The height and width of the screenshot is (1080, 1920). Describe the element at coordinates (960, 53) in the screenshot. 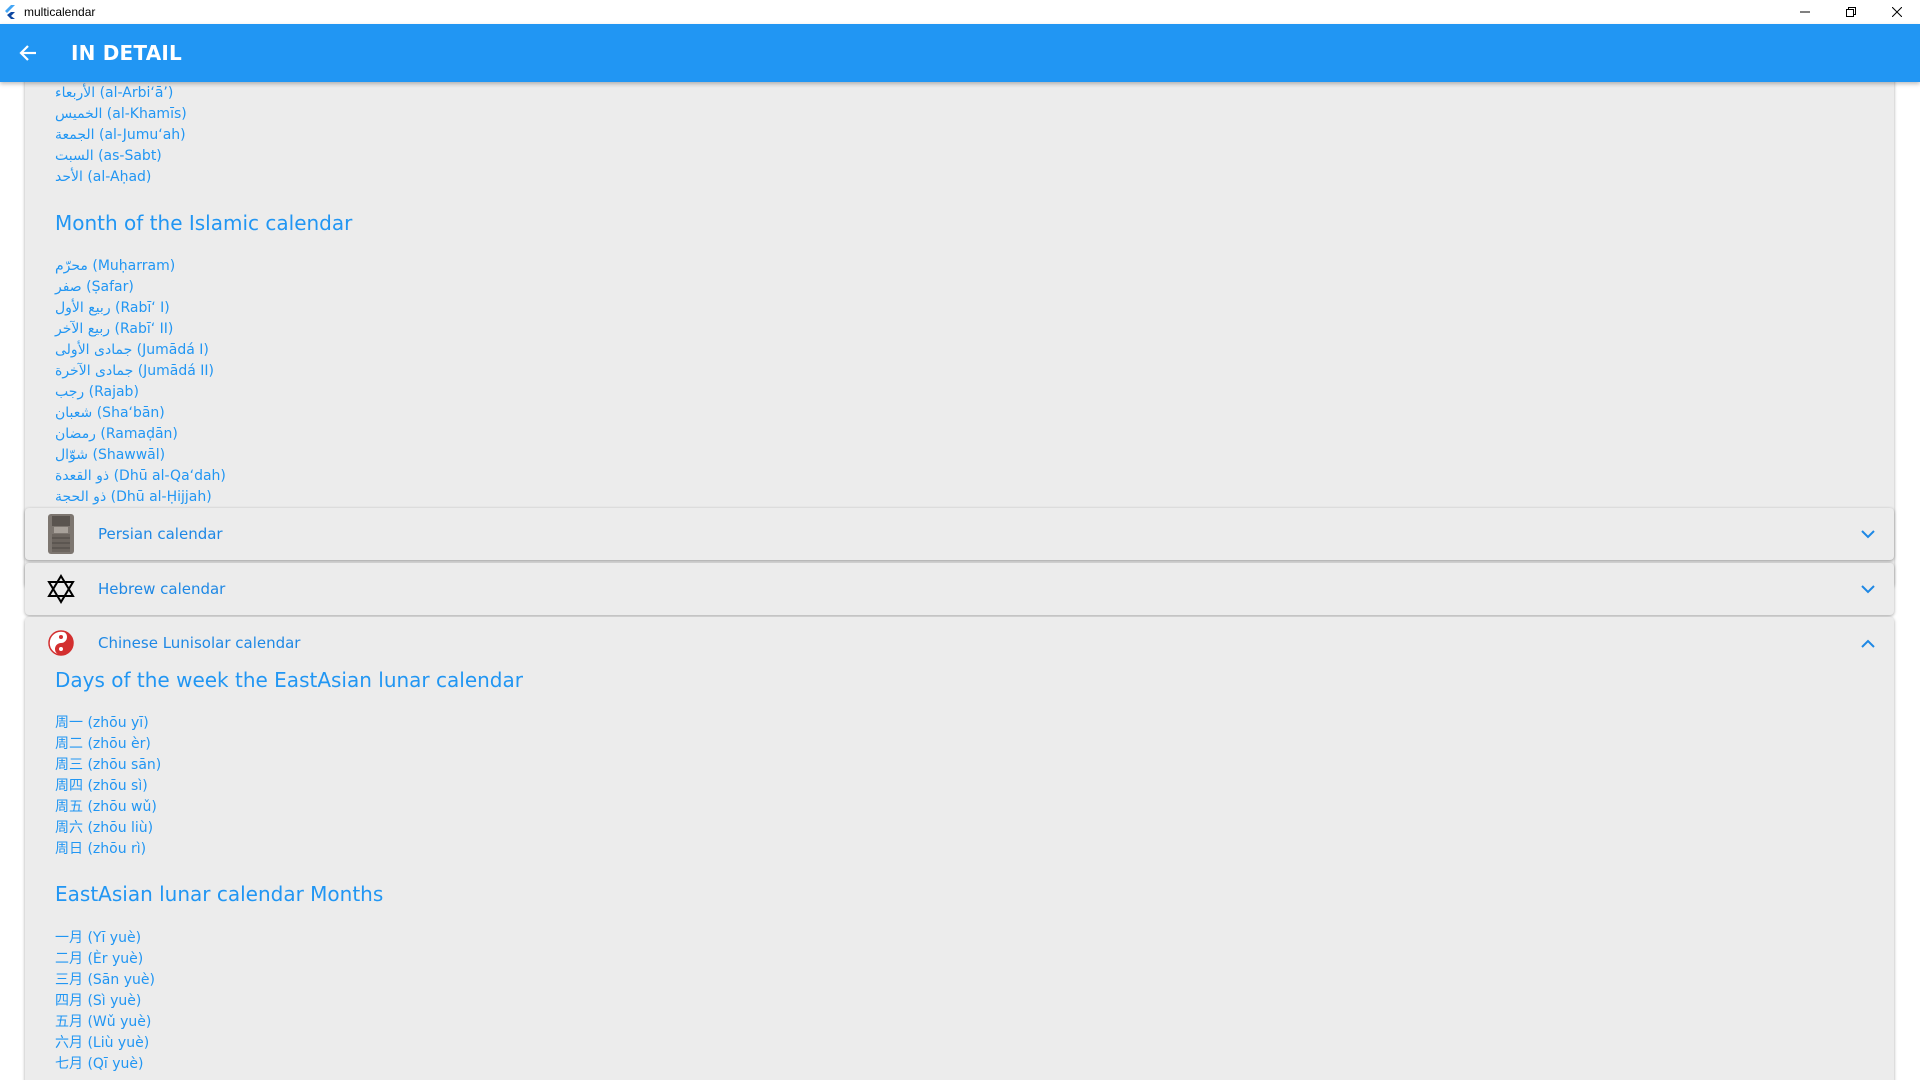

I see `app-bar: IN DETAIL` at that location.